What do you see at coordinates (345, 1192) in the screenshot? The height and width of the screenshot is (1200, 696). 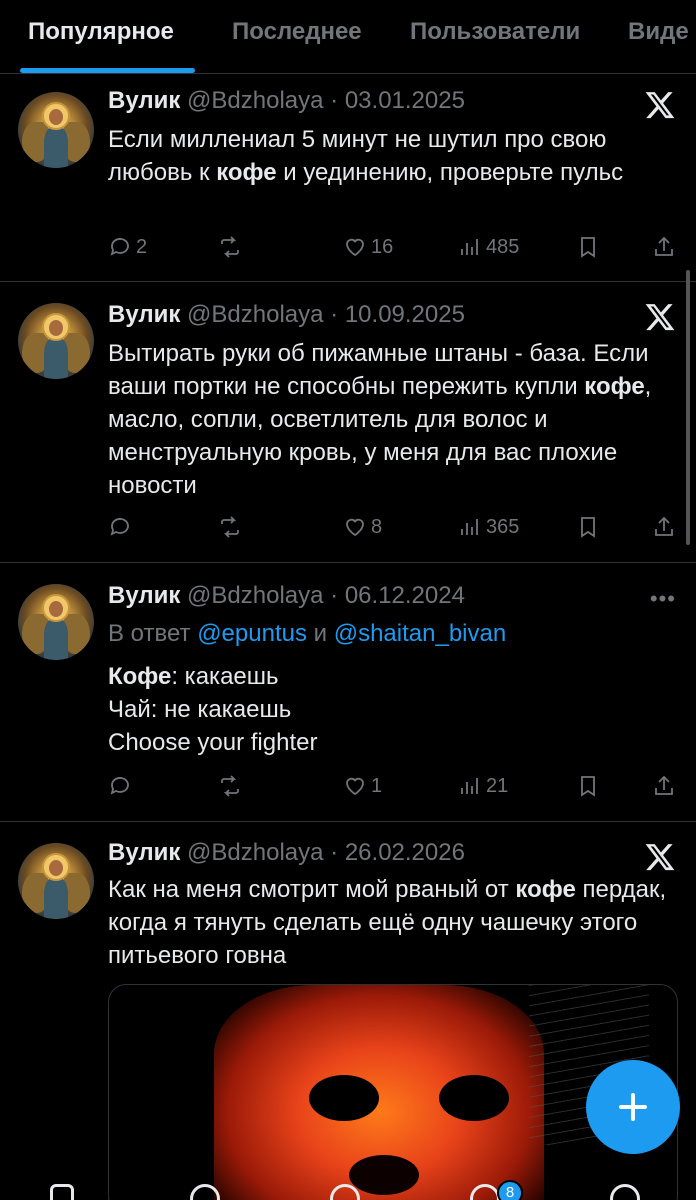 I see `grok-icon` at bounding box center [345, 1192].